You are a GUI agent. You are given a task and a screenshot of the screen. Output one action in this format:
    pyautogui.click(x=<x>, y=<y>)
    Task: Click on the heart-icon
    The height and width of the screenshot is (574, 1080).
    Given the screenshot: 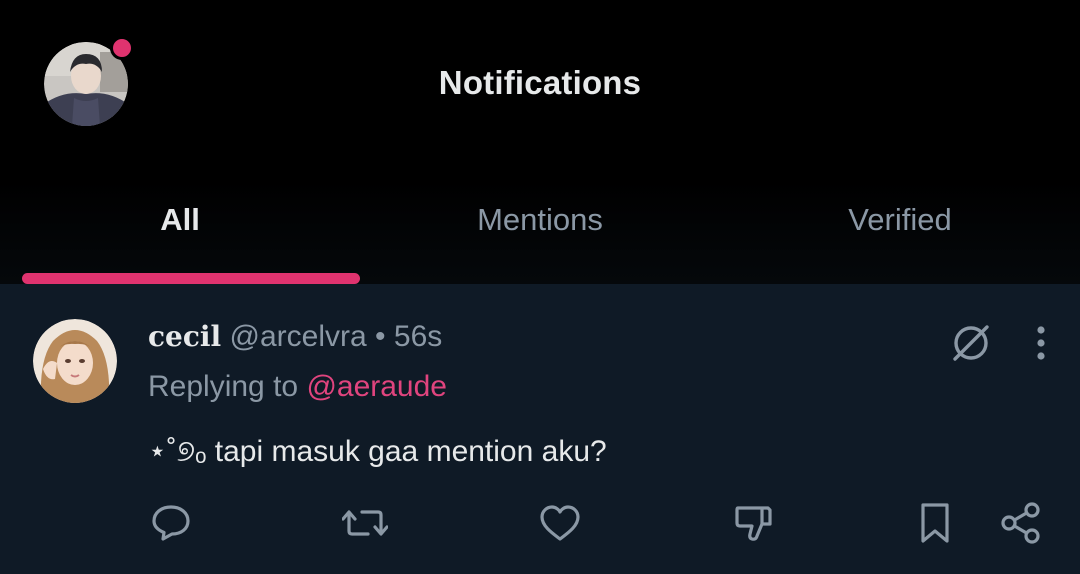 What is the action you would take?
    pyautogui.click(x=560, y=523)
    